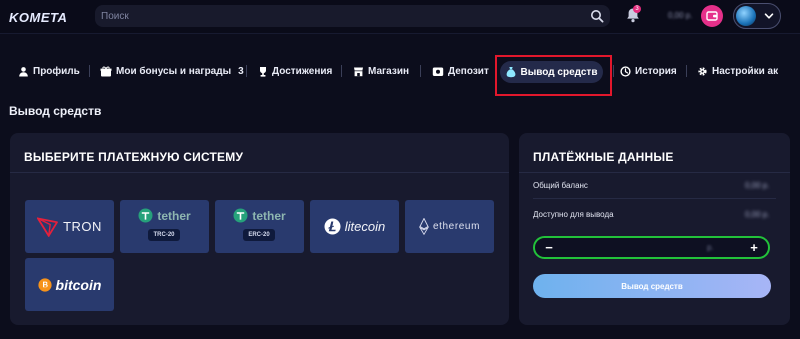 This screenshot has height=339, width=800. What do you see at coordinates (757, 214) in the screenshot?
I see `available-value: 0,00 р.` at bounding box center [757, 214].